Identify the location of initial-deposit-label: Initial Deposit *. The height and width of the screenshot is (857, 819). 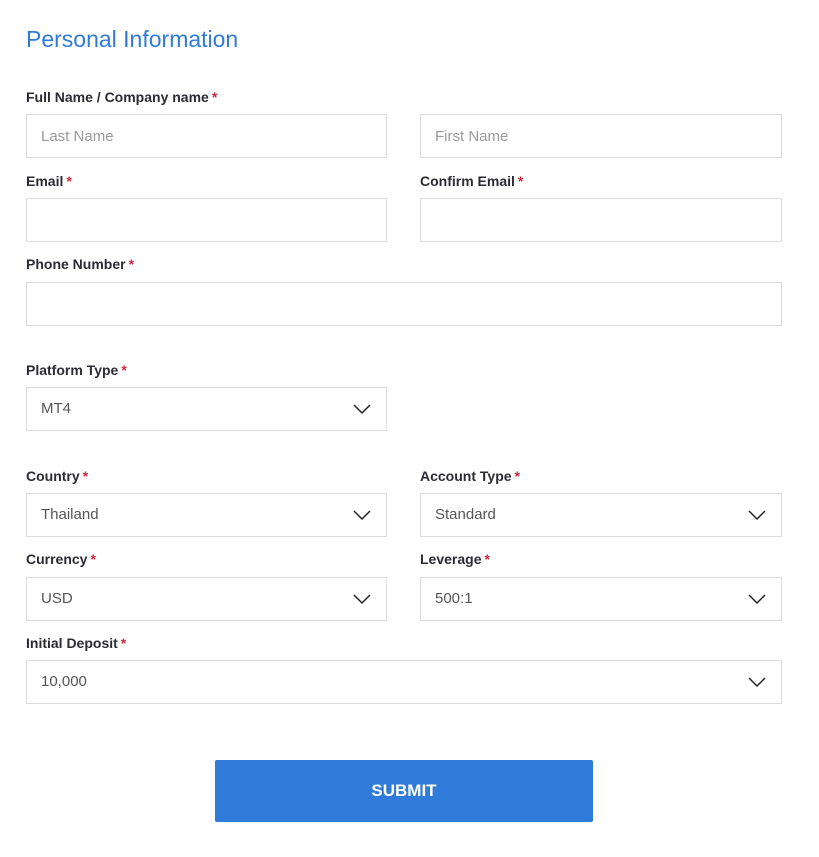
(76, 643).